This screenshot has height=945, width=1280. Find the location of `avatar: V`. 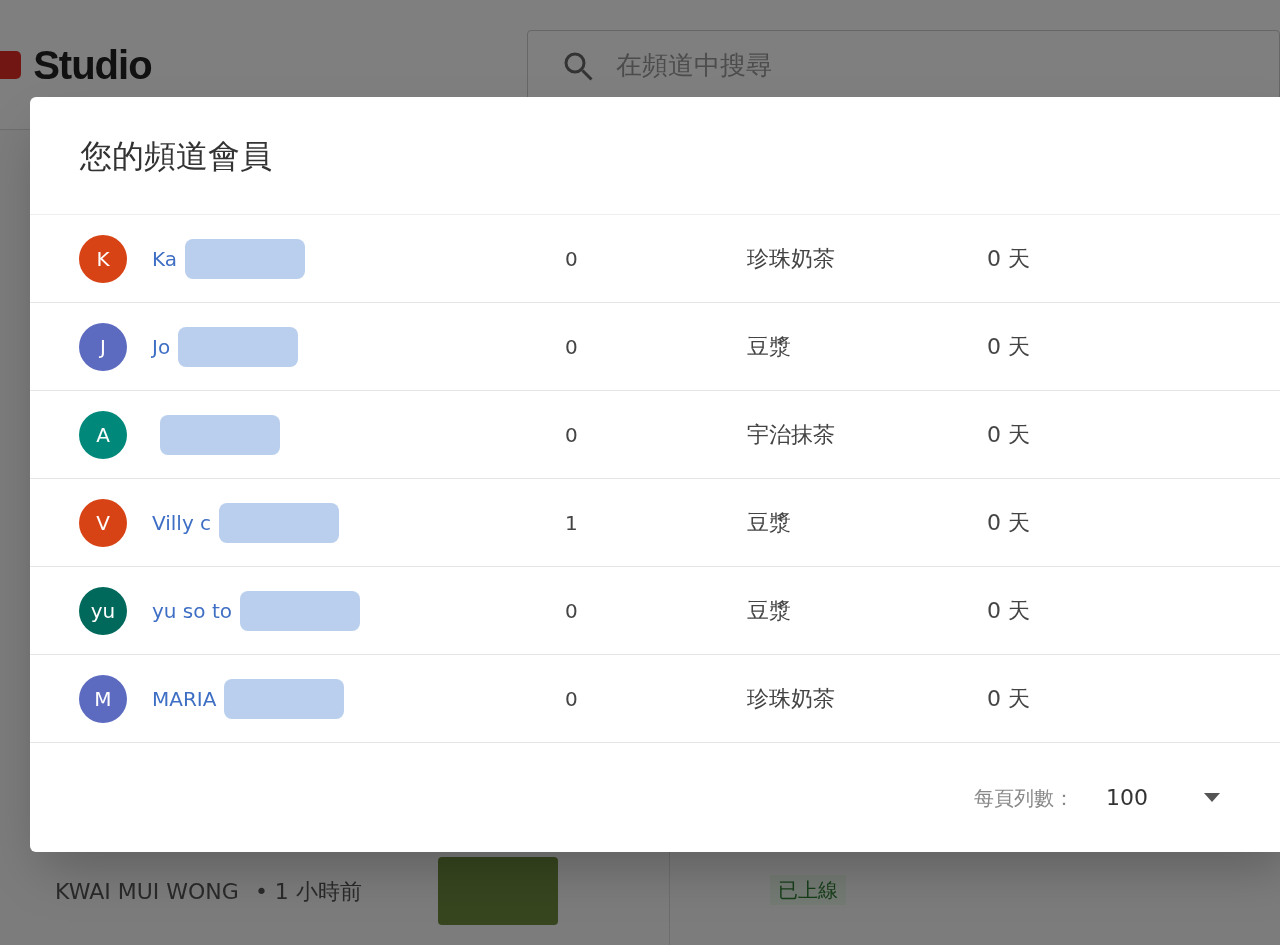

avatar: V is located at coordinates (103, 522).